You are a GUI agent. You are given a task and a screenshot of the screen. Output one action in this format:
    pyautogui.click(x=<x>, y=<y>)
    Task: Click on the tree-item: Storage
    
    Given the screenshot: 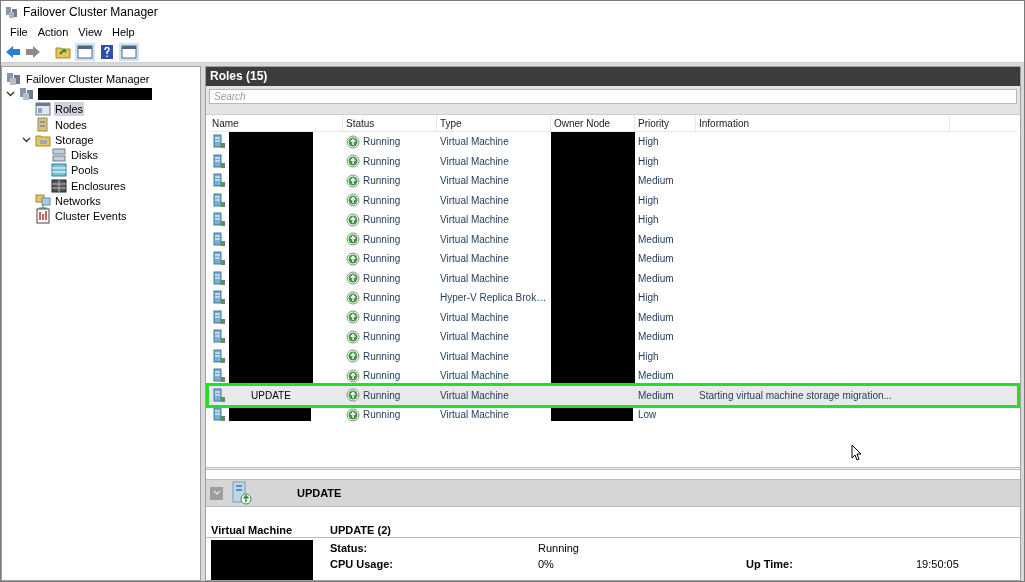 What is the action you would take?
    pyautogui.click(x=74, y=139)
    